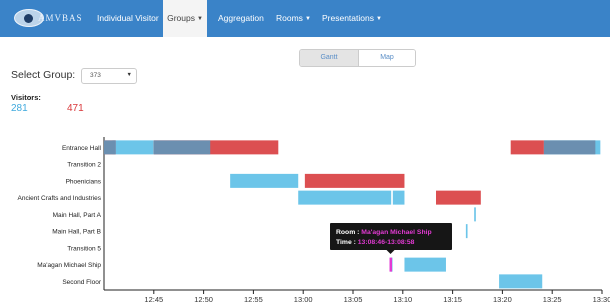 The width and height of the screenshot is (610, 305). Describe the element at coordinates (77, 215) in the screenshot. I see `row-label: Main Hall, Part A` at that location.